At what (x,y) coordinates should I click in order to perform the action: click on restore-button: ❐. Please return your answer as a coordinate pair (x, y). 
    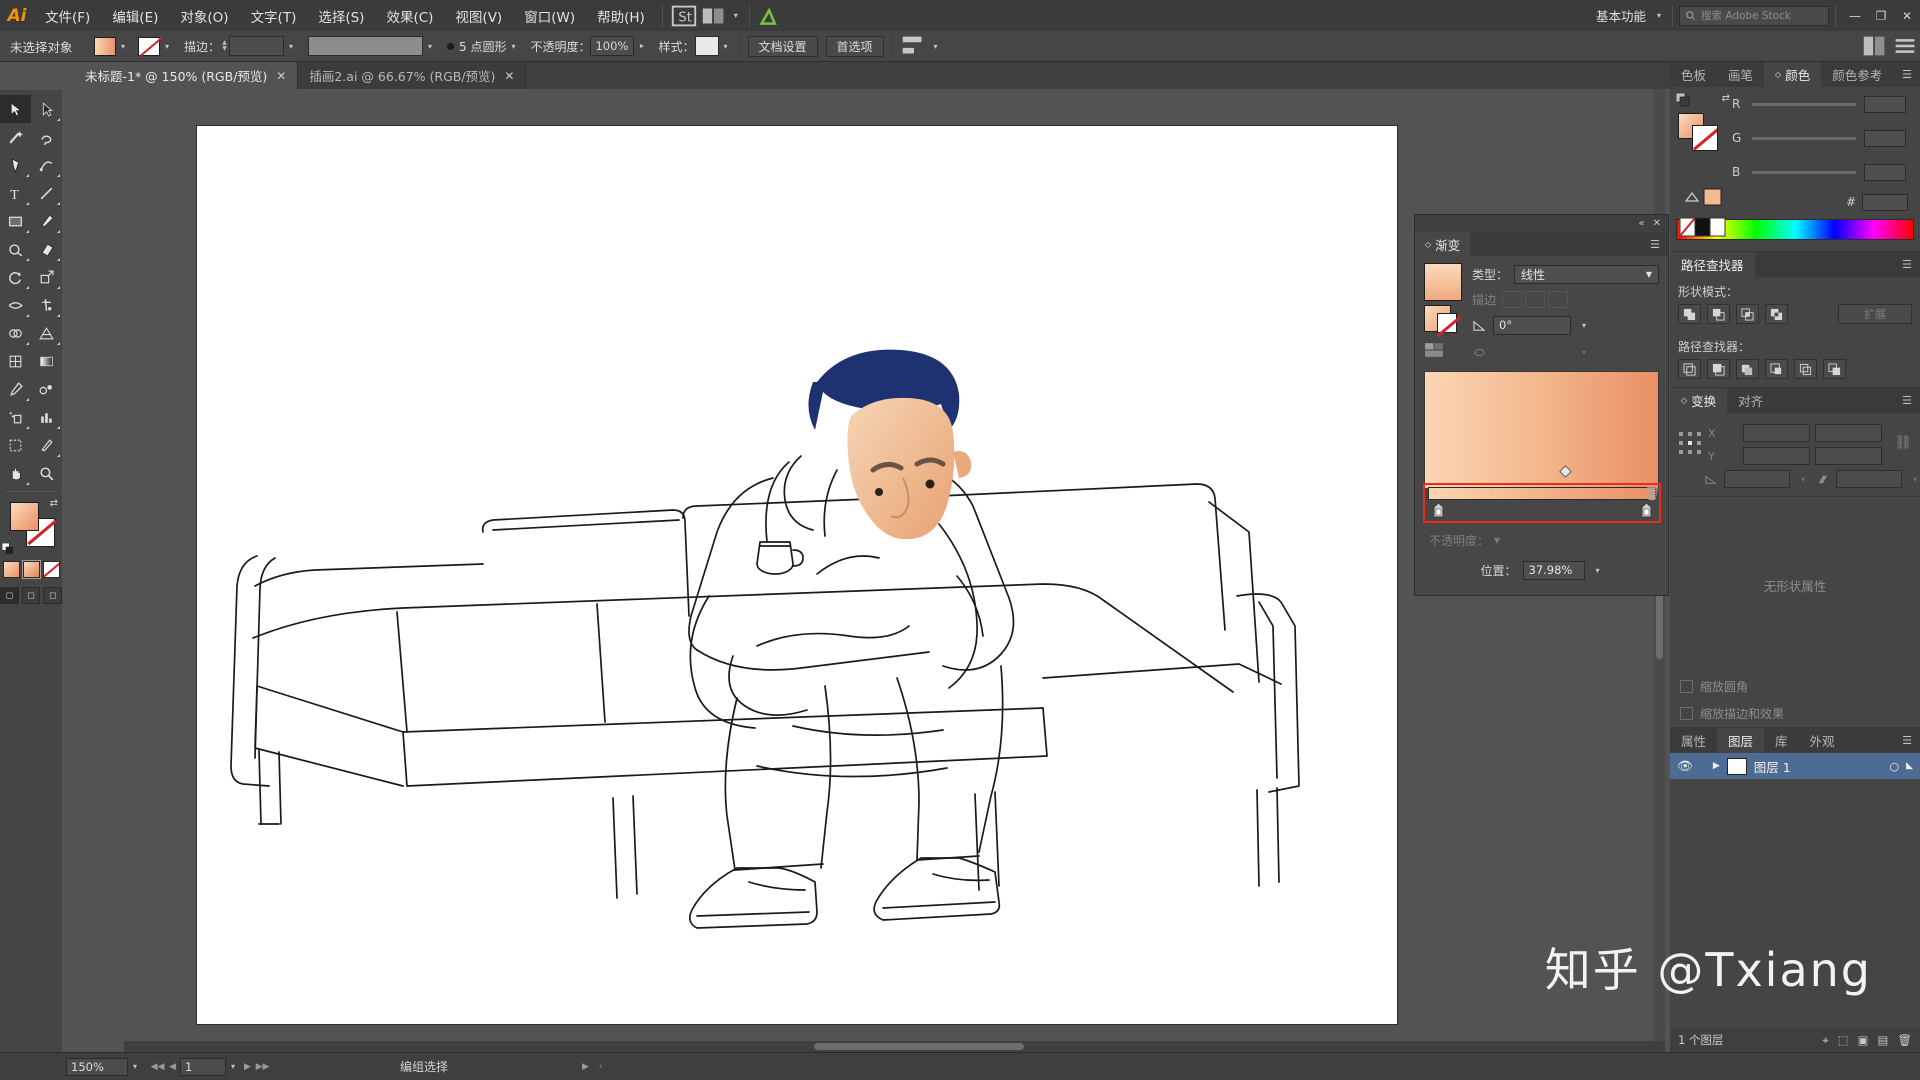
    Looking at the image, I should click on (1881, 16).